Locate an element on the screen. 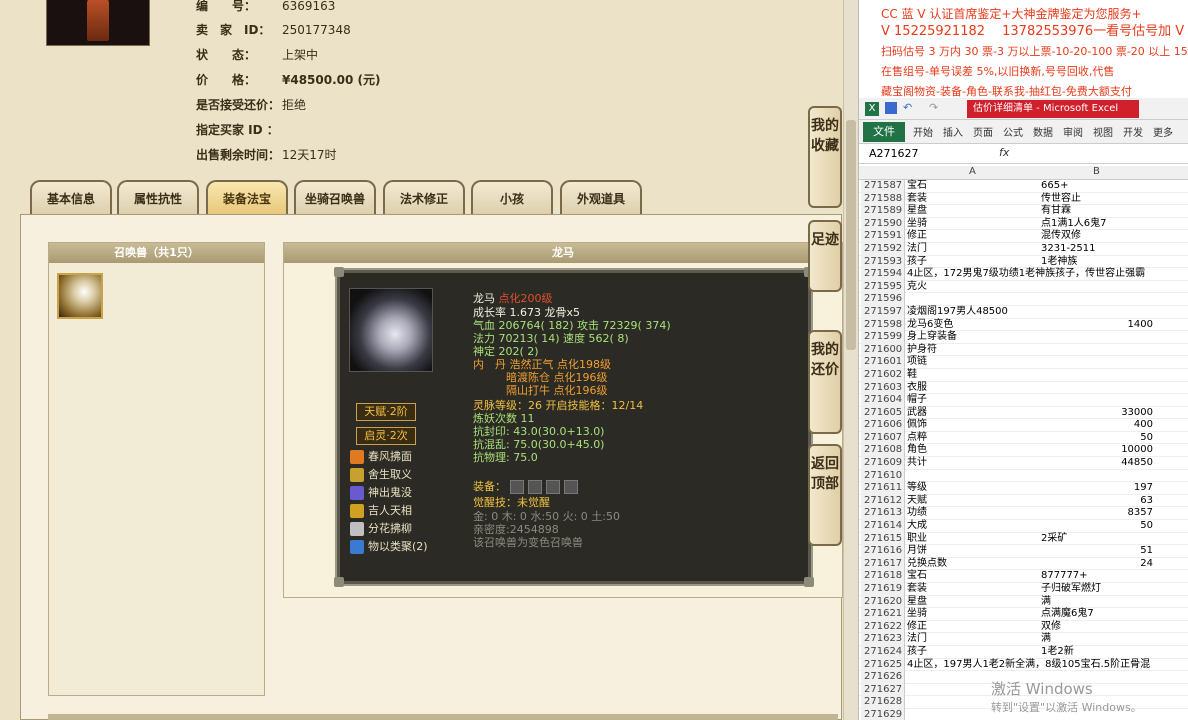 This screenshot has width=1188, height=720. cell-a: 大成 is located at coordinates (917, 526).